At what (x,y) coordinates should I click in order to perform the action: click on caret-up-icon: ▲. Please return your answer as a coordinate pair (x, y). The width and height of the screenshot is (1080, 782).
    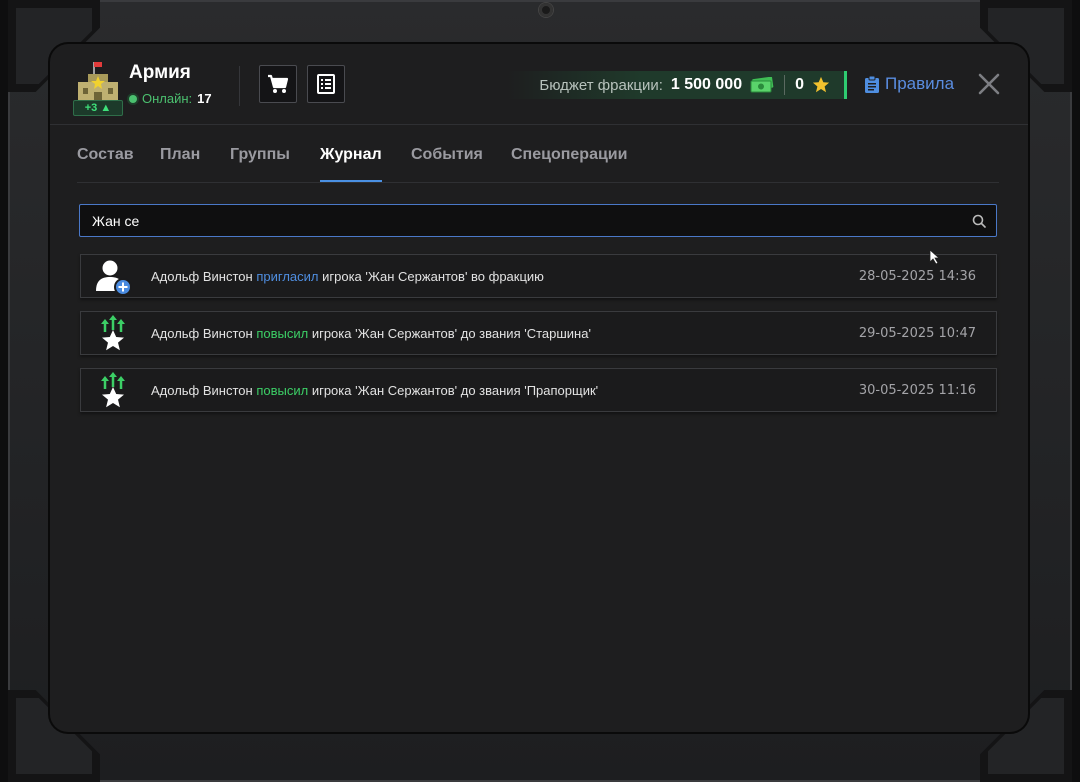
    Looking at the image, I should click on (106, 108).